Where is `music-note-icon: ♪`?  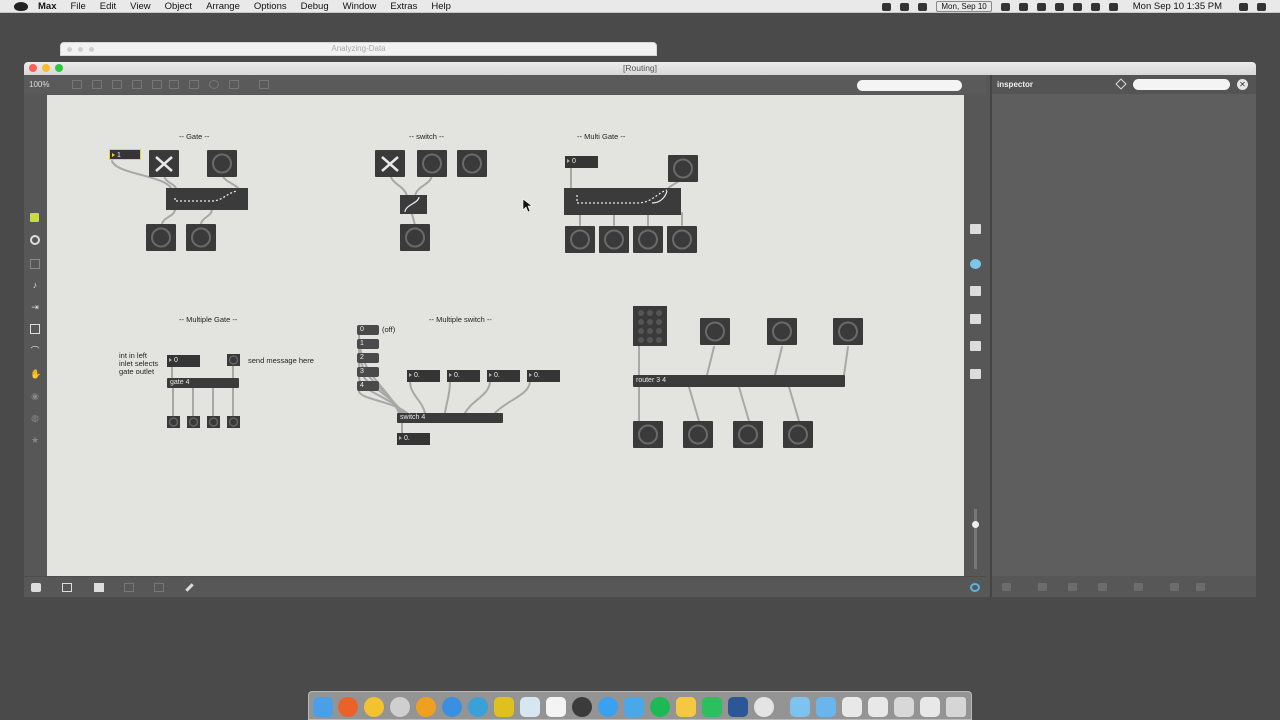 music-note-icon: ♪ is located at coordinates (35, 285).